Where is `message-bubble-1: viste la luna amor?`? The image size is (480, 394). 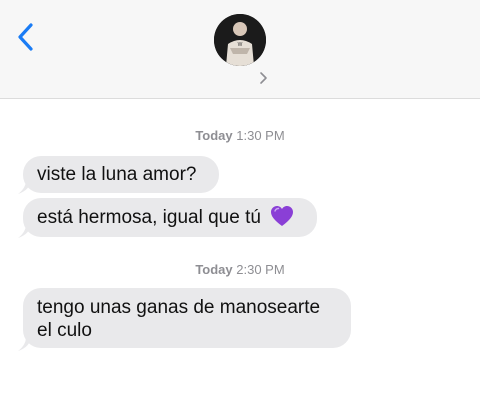
message-bubble-1: viste la luna amor? is located at coordinates (121, 174).